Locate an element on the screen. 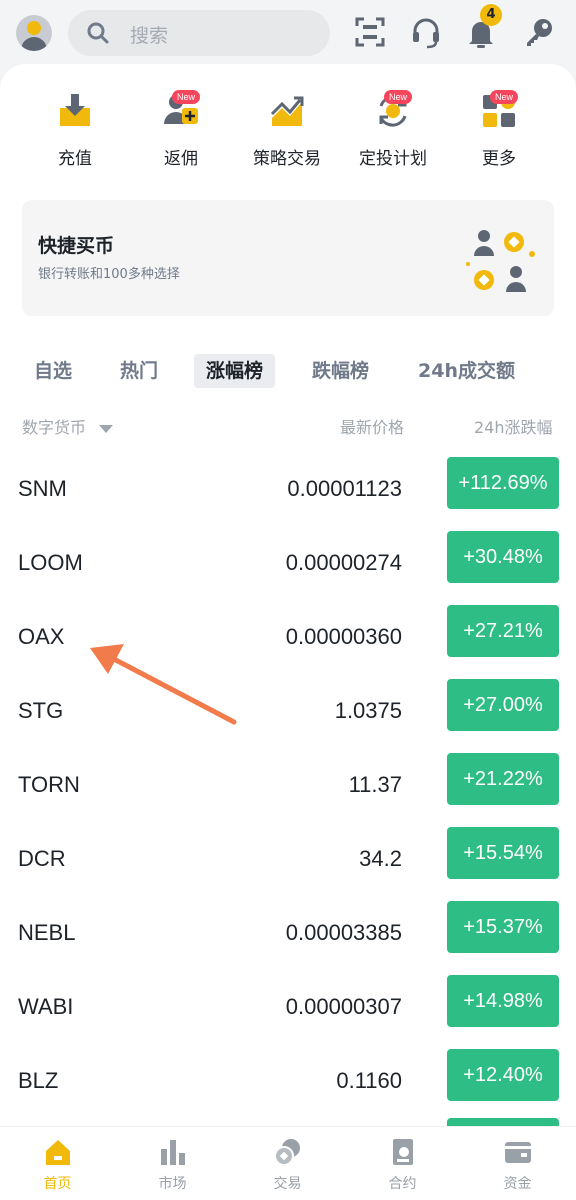 This screenshot has width=576, height=1200. shortcut-strategy-trading: 策略交易 is located at coordinates (287, 132).